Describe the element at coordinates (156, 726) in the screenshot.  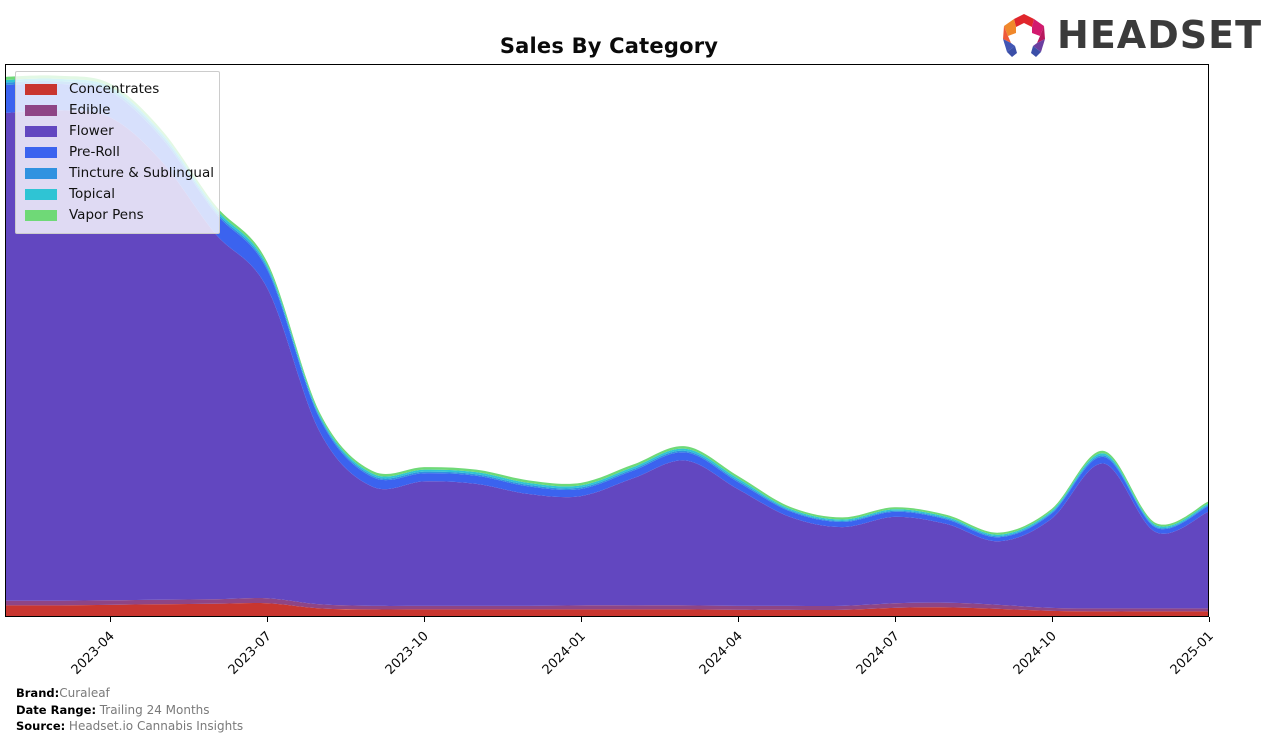
I see `meta-source-value: Headset.io Cannabis Insights` at that location.